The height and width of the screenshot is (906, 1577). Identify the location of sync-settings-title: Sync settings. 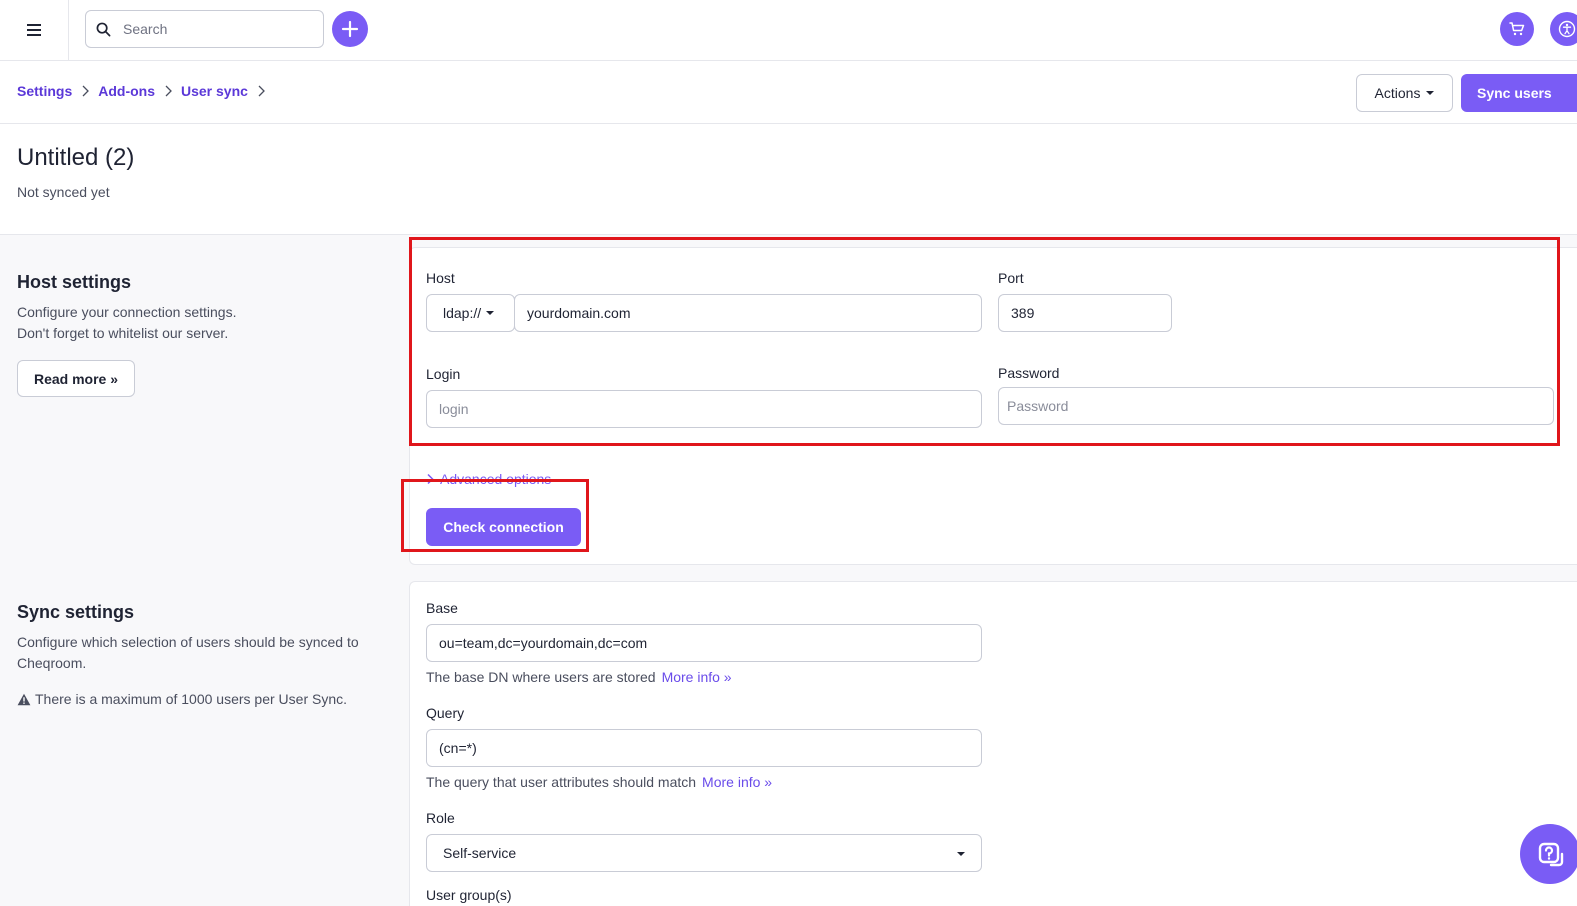
(76, 612).